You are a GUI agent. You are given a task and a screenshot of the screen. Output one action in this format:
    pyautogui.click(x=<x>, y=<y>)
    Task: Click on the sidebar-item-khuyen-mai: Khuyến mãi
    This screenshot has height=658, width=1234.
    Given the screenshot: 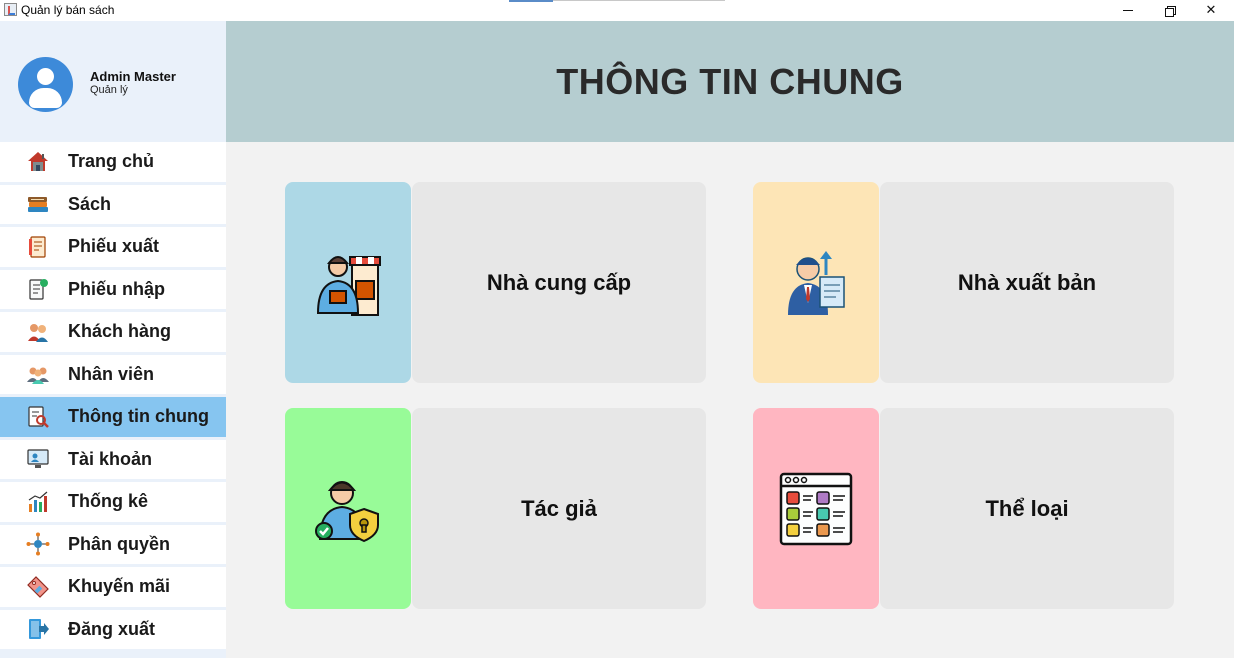 What is the action you would take?
    pyautogui.click(x=113, y=588)
    